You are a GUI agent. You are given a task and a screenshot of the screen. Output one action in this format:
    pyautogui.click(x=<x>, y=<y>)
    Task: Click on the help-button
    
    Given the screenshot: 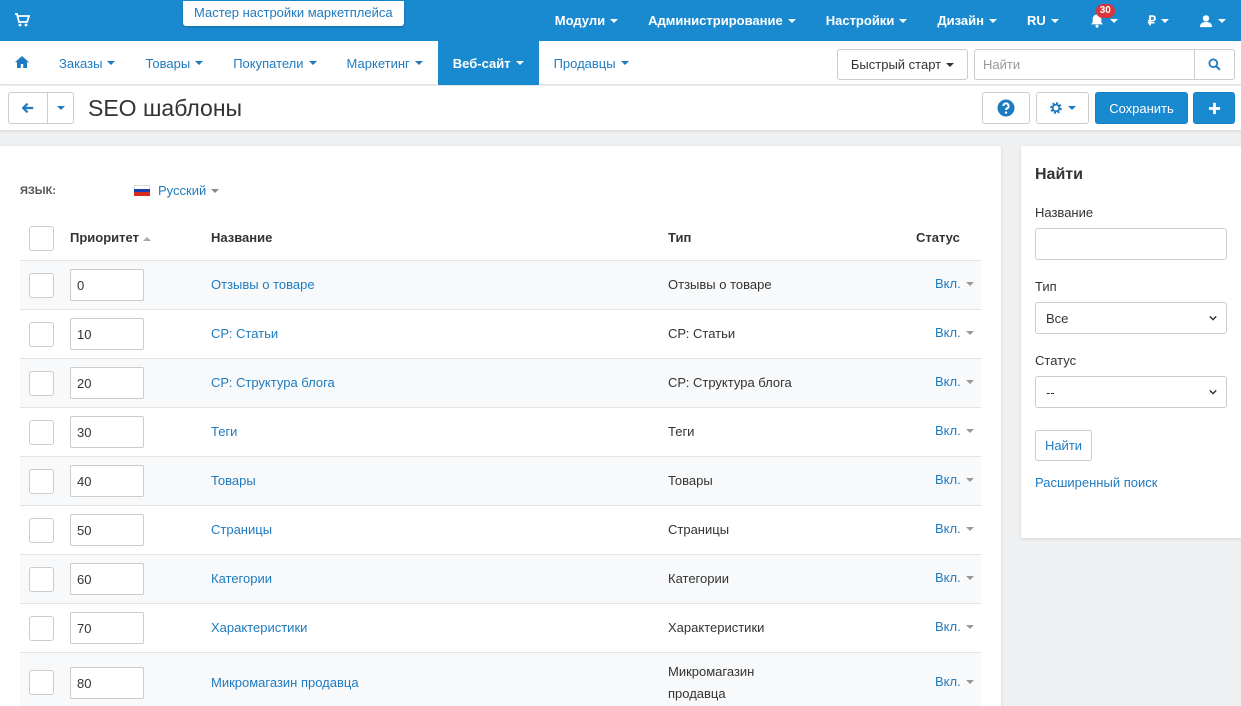 What is the action you would take?
    pyautogui.click(x=1006, y=108)
    